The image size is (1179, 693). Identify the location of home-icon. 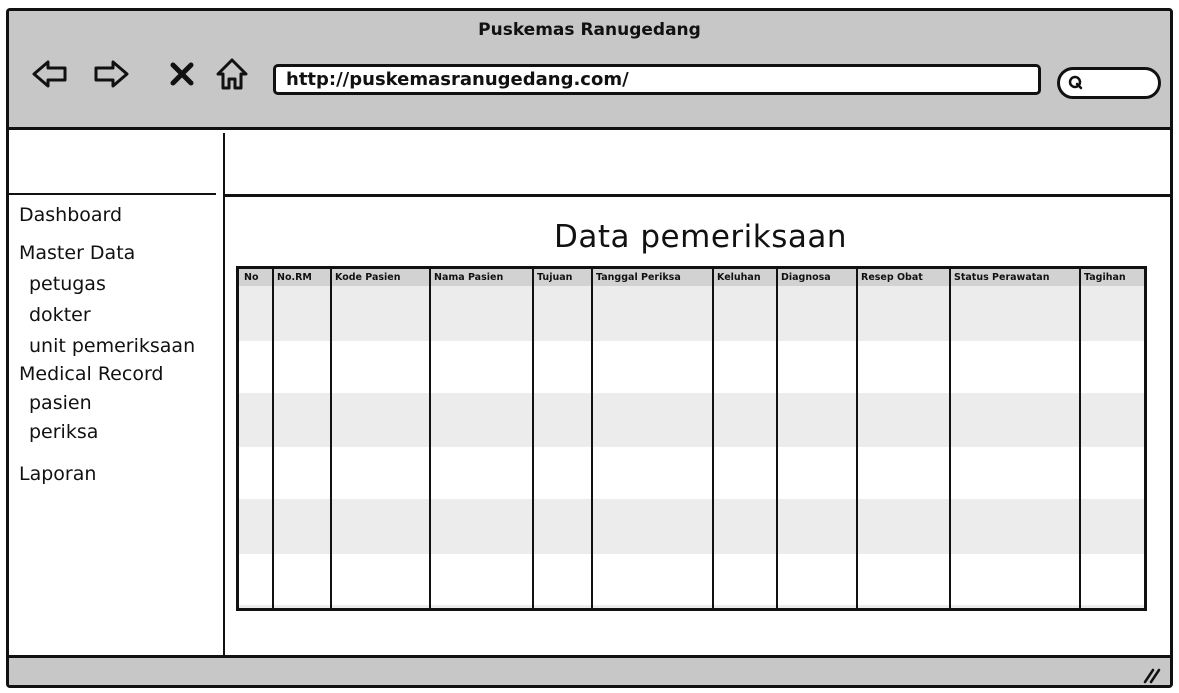
(232, 74).